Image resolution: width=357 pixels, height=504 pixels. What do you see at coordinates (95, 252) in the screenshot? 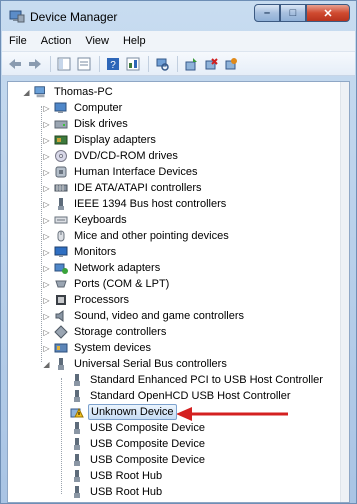
I see `tree-category-label: Monitors` at bounding box center [95, 252].